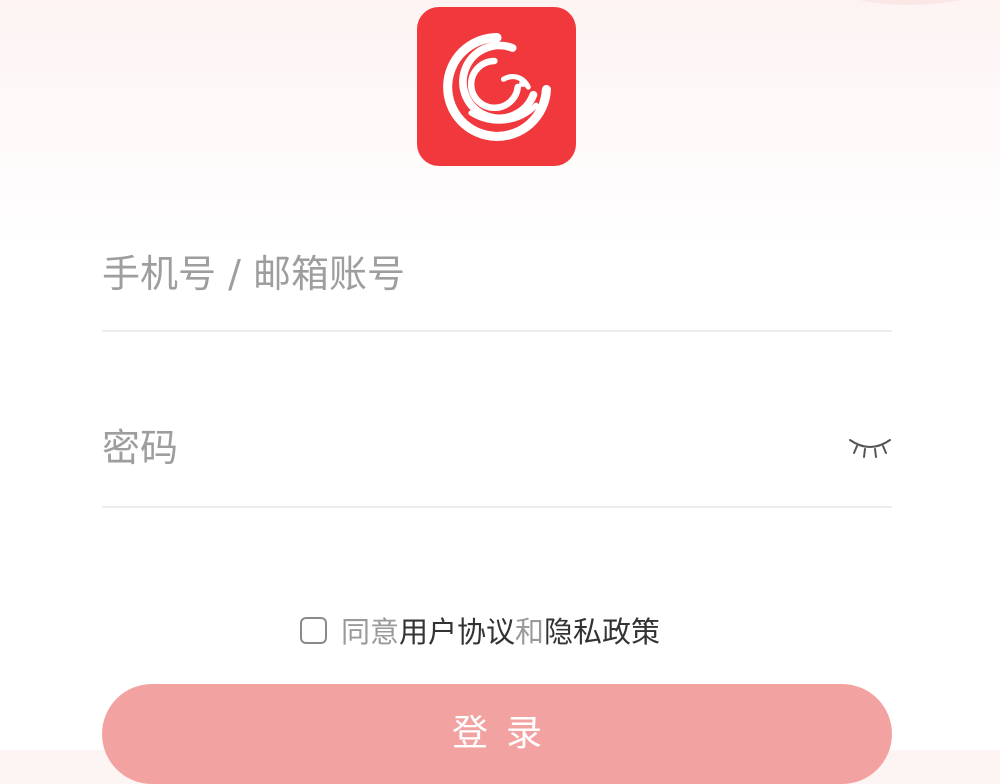 The image size is (1000, 784). Describe the element at coordinates (497, 734) in the screenshot. I see `login-button: 登录` at that location.